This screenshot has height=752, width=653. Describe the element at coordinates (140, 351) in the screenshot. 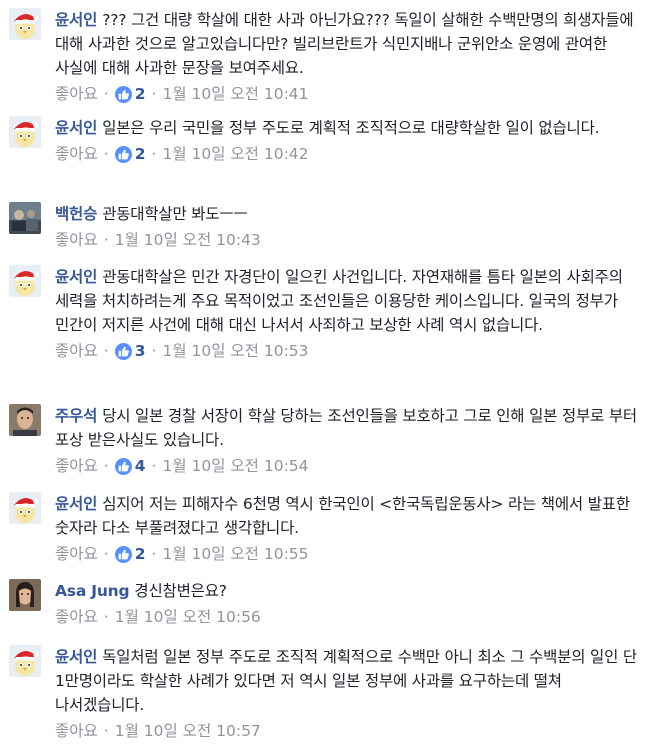

I see `reaction-number: 3` at that location.